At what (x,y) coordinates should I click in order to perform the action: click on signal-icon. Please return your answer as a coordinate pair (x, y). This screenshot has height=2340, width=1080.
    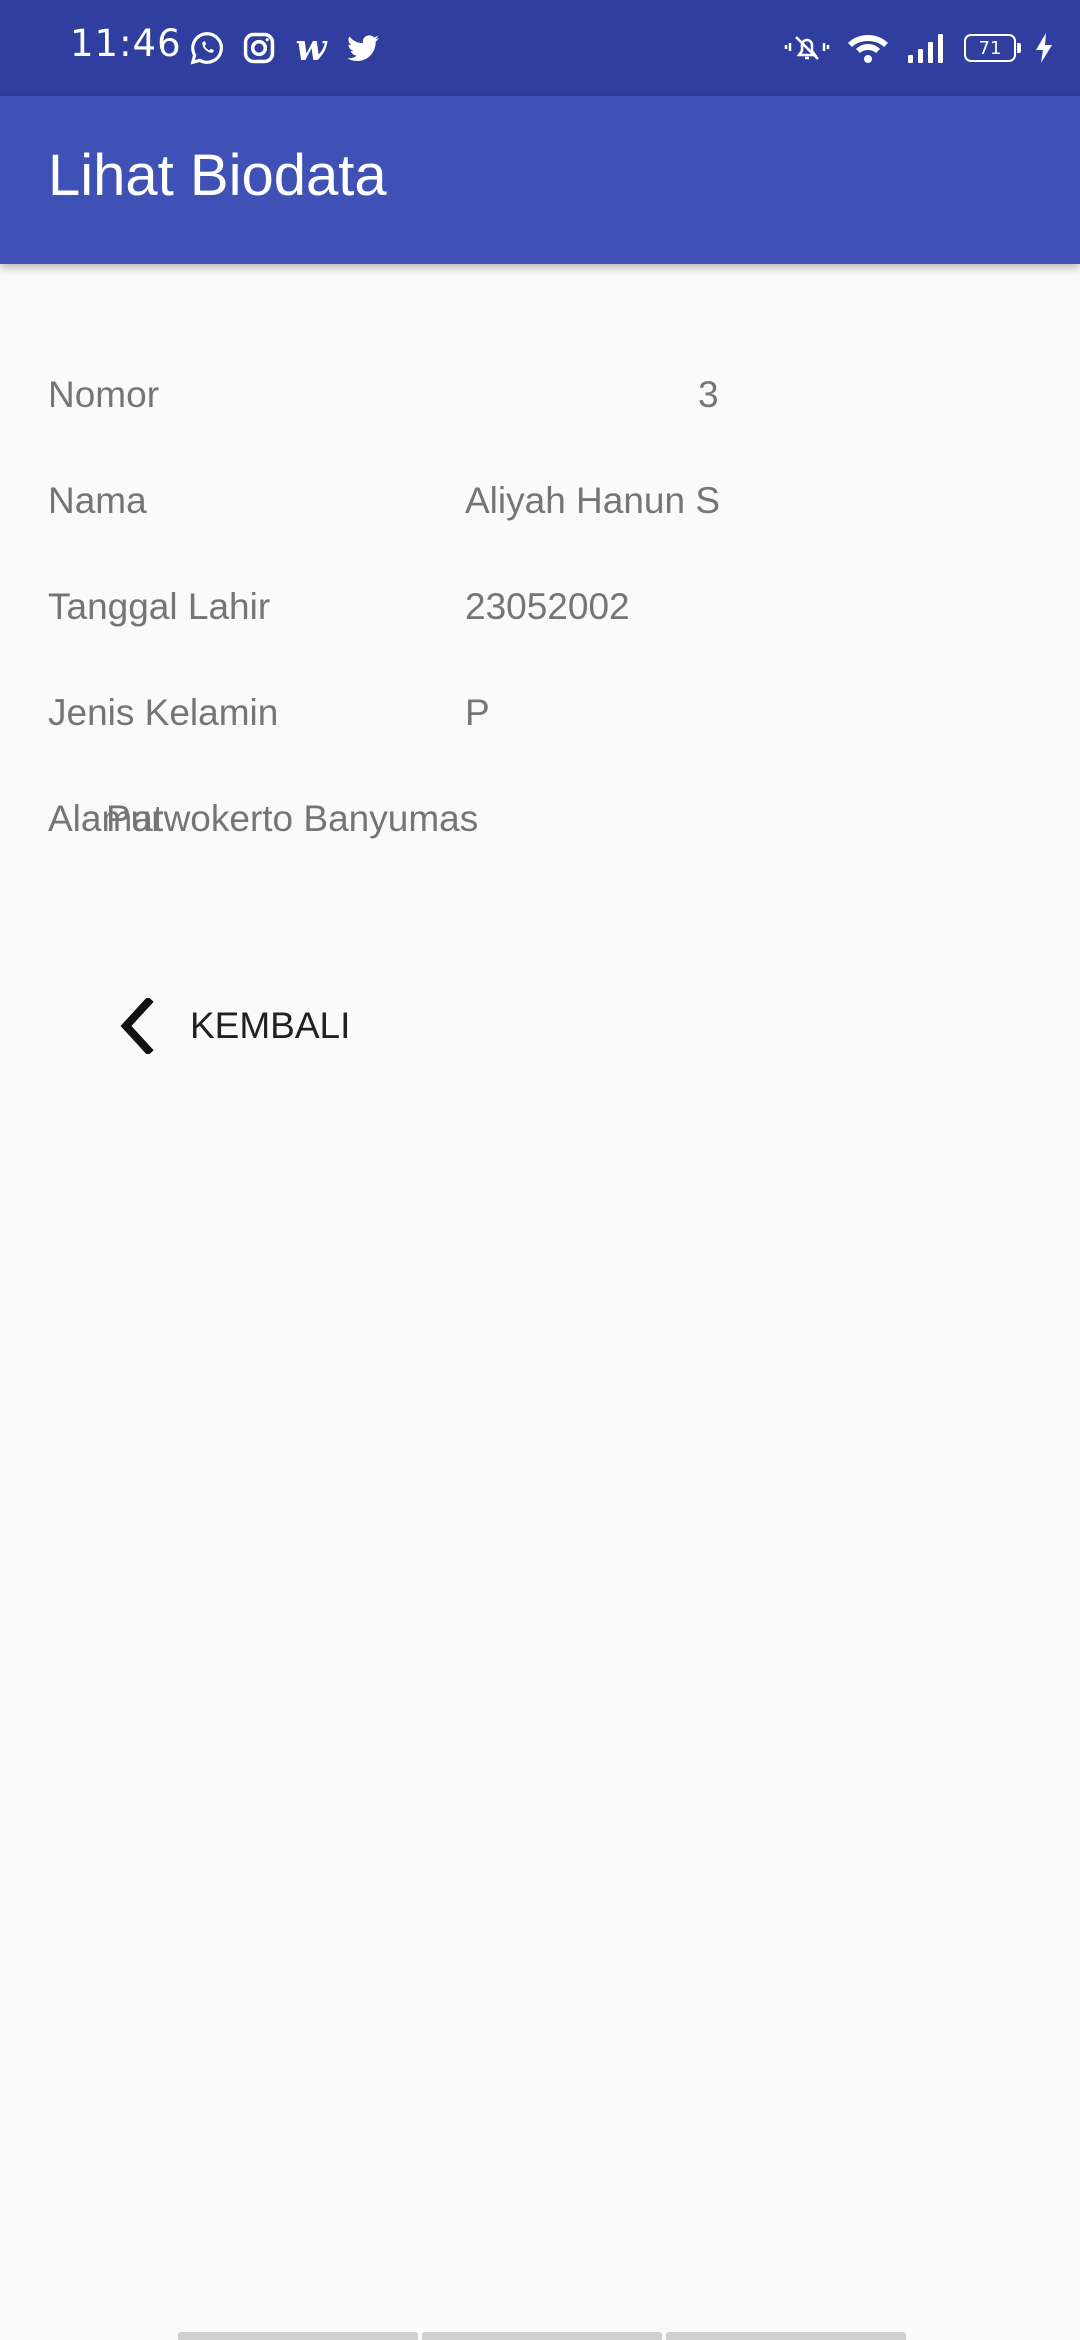
    Looking at the image, I should click on (926, 48).